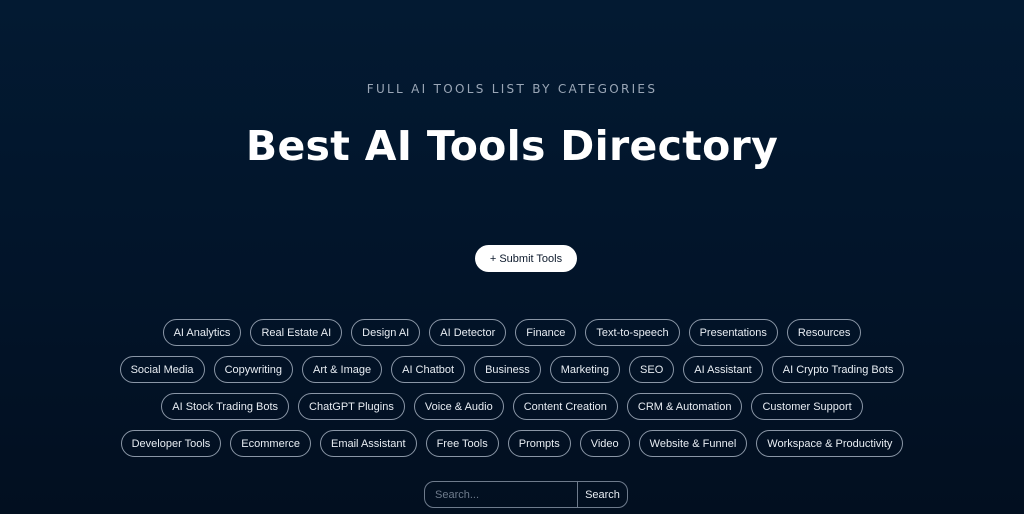 The image size is (1024, 514). What do you see at coordinates (723, 369) in the screenshot?
I see `category-tag-ai-assistant: AI Assistant` at bounding box center [723, 369].